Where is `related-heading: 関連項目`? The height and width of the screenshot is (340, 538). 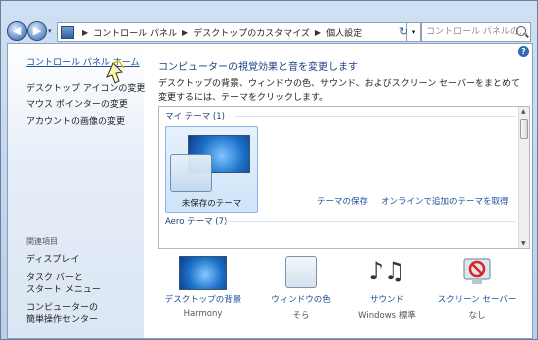
related-heading: 関連項目 is located at coordinates (42, 241).